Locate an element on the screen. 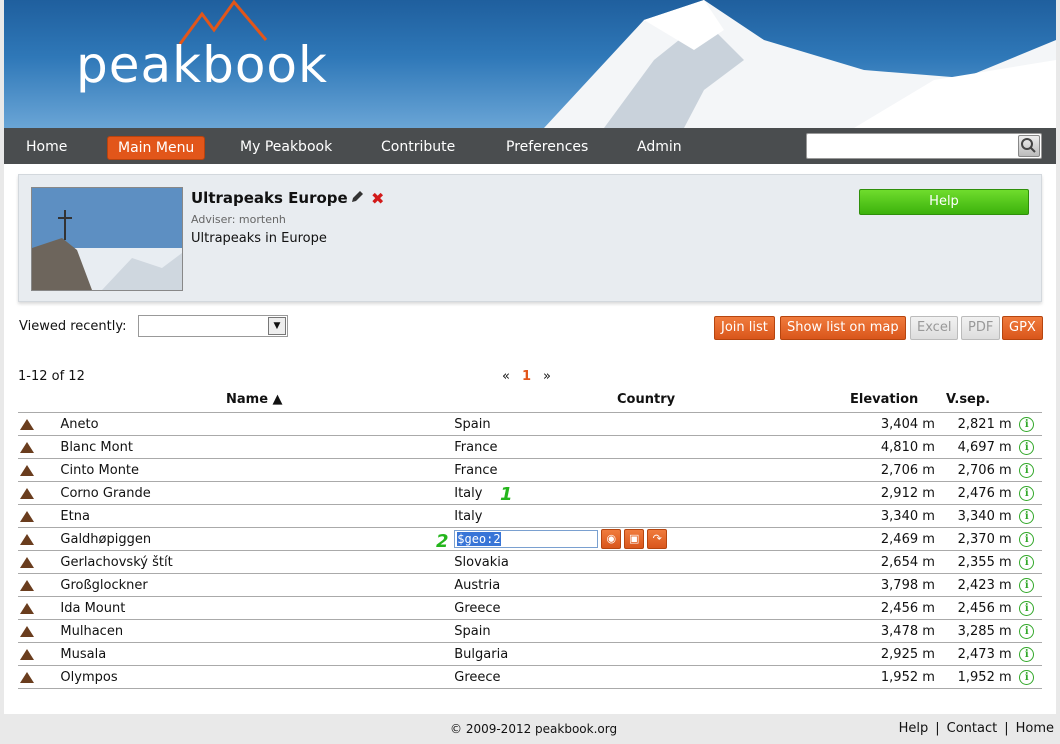 Image resolution: width=1060 pixels, height=744 pixels. nav-preferences: Preferences is located at coordinates (547, 147).